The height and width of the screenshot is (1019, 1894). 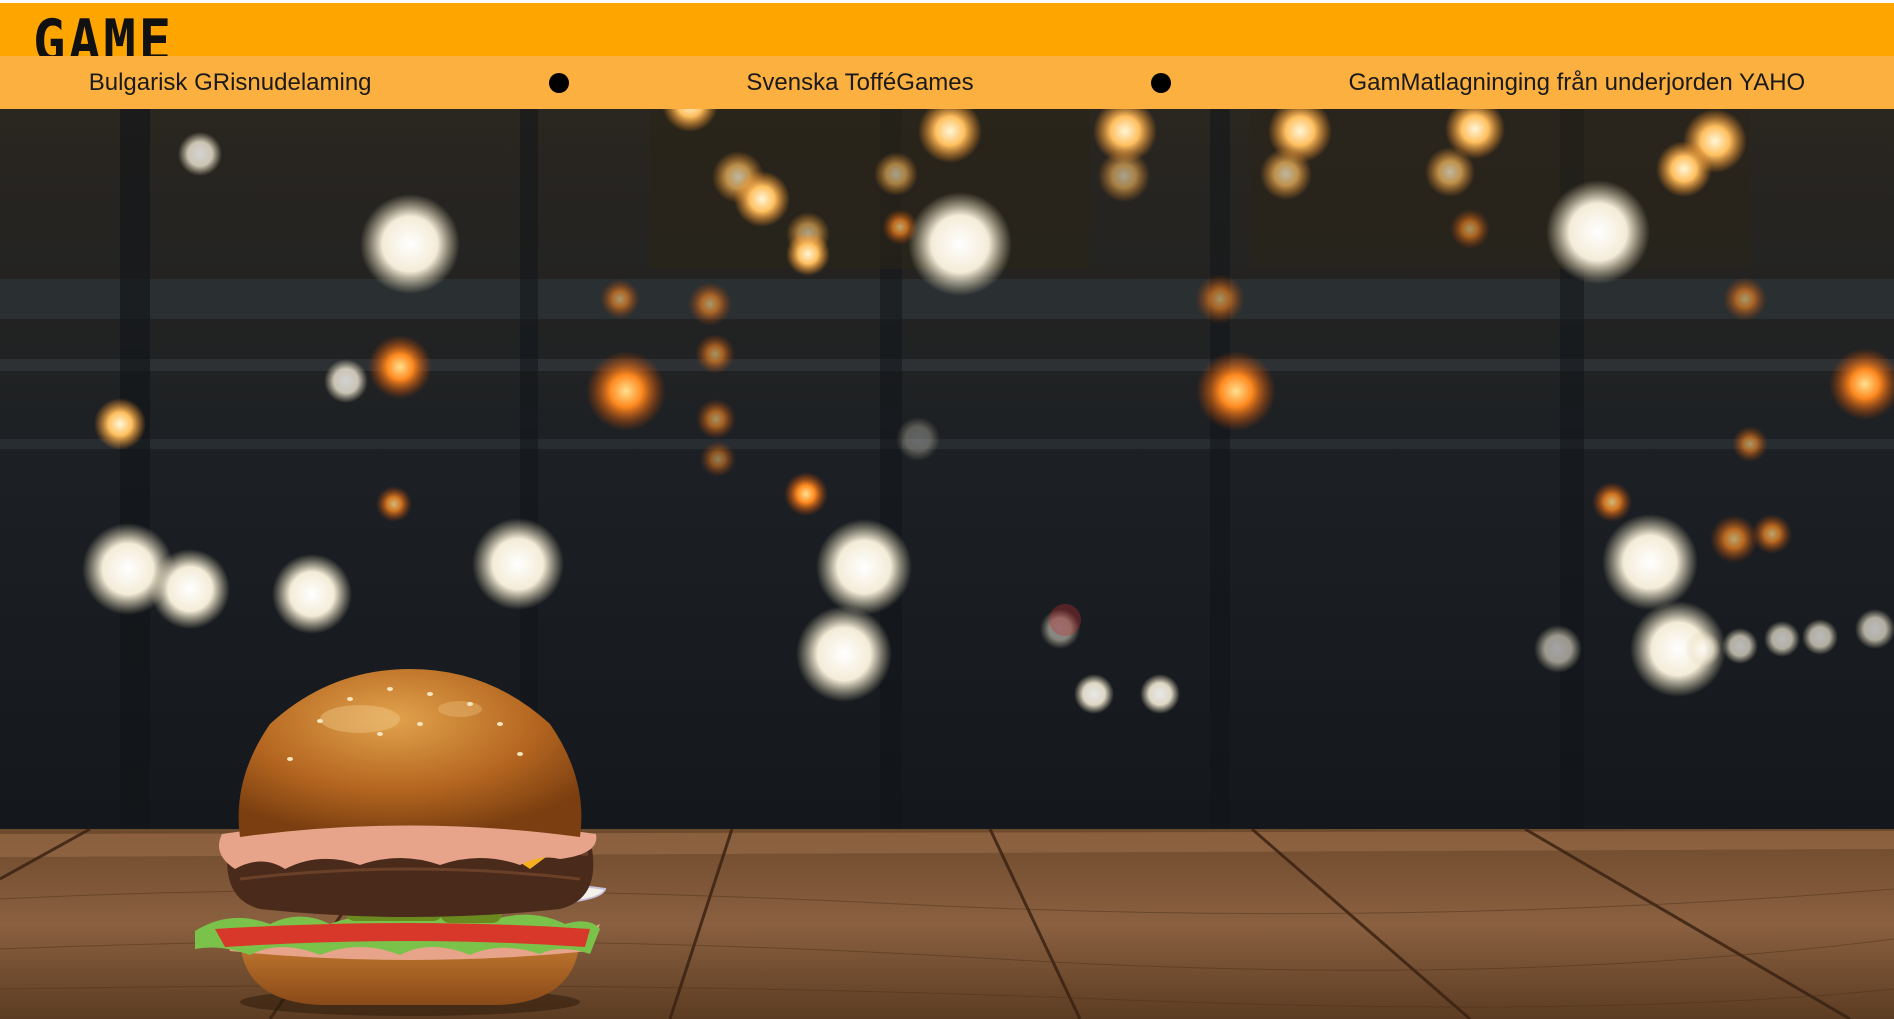 What do you see at coordinates (103, 34) in the screenshot?
I see `site-logo: GAME` at bounding box center [103, 34].